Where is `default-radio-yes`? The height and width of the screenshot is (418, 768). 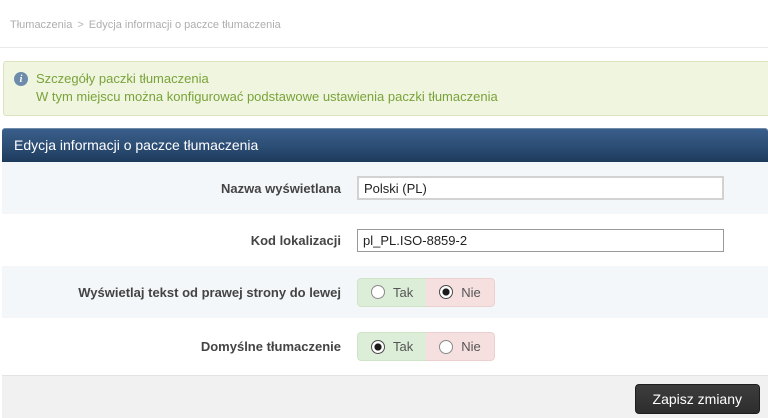
default-radio-yes is located at coordinates (378, 346).